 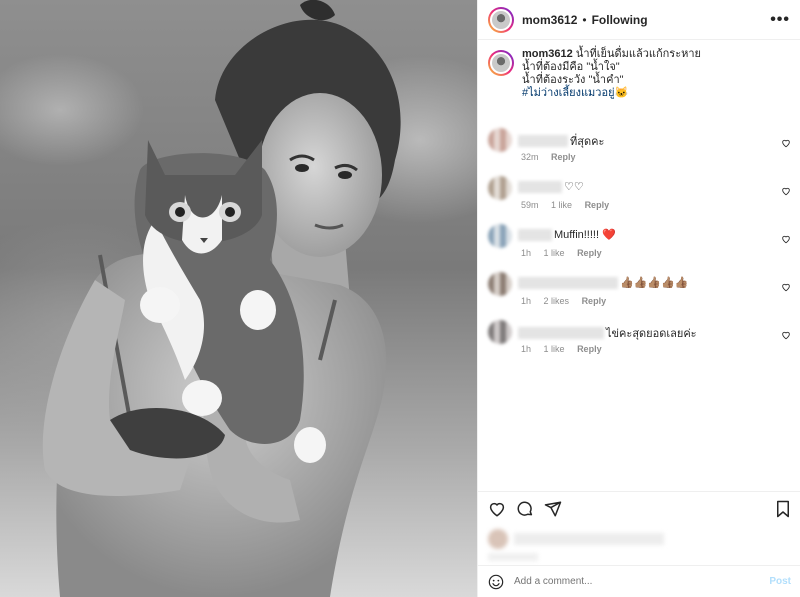 I want to click on bookmark-icon, so click(x=783, y=509).